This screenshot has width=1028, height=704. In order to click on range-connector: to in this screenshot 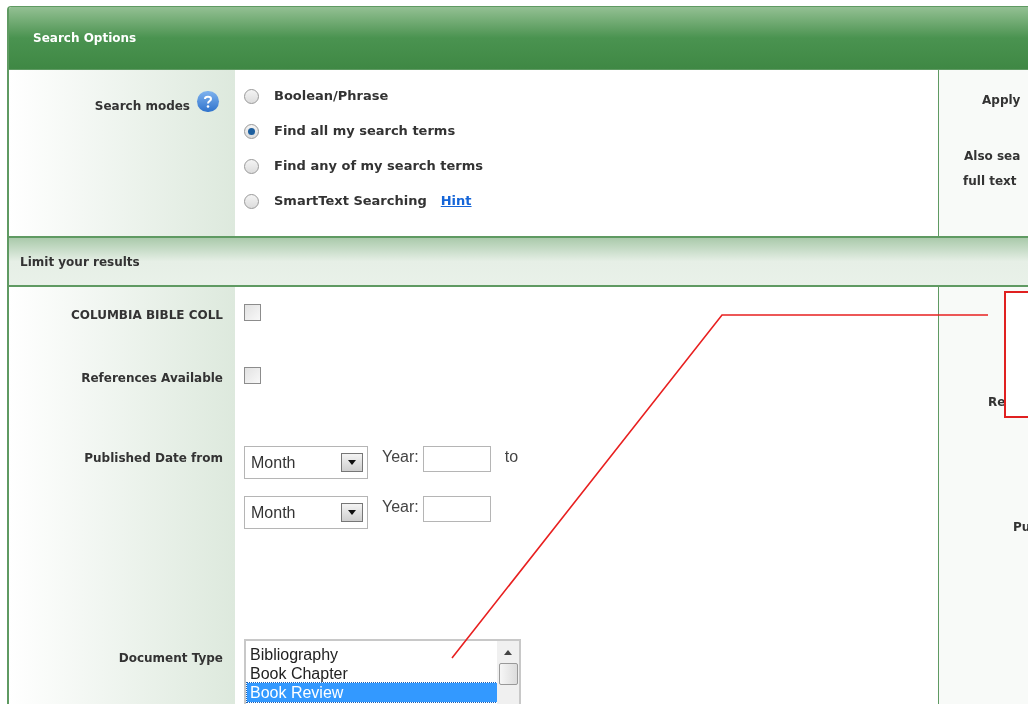, I will do `click(511, 457)`.